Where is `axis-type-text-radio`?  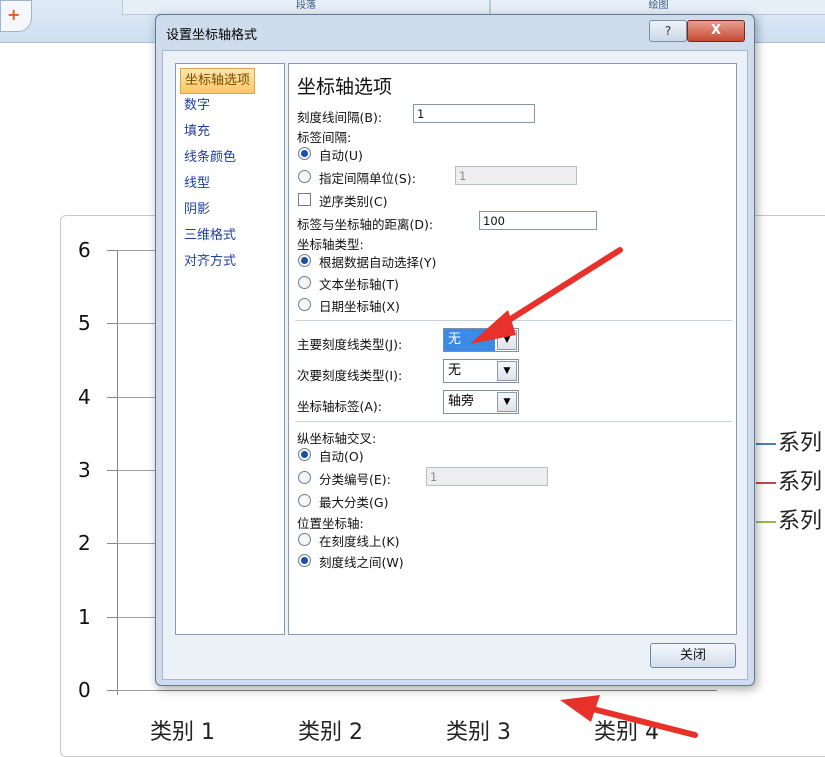 axis-type-text-radio is located at coordinates (304, 282).